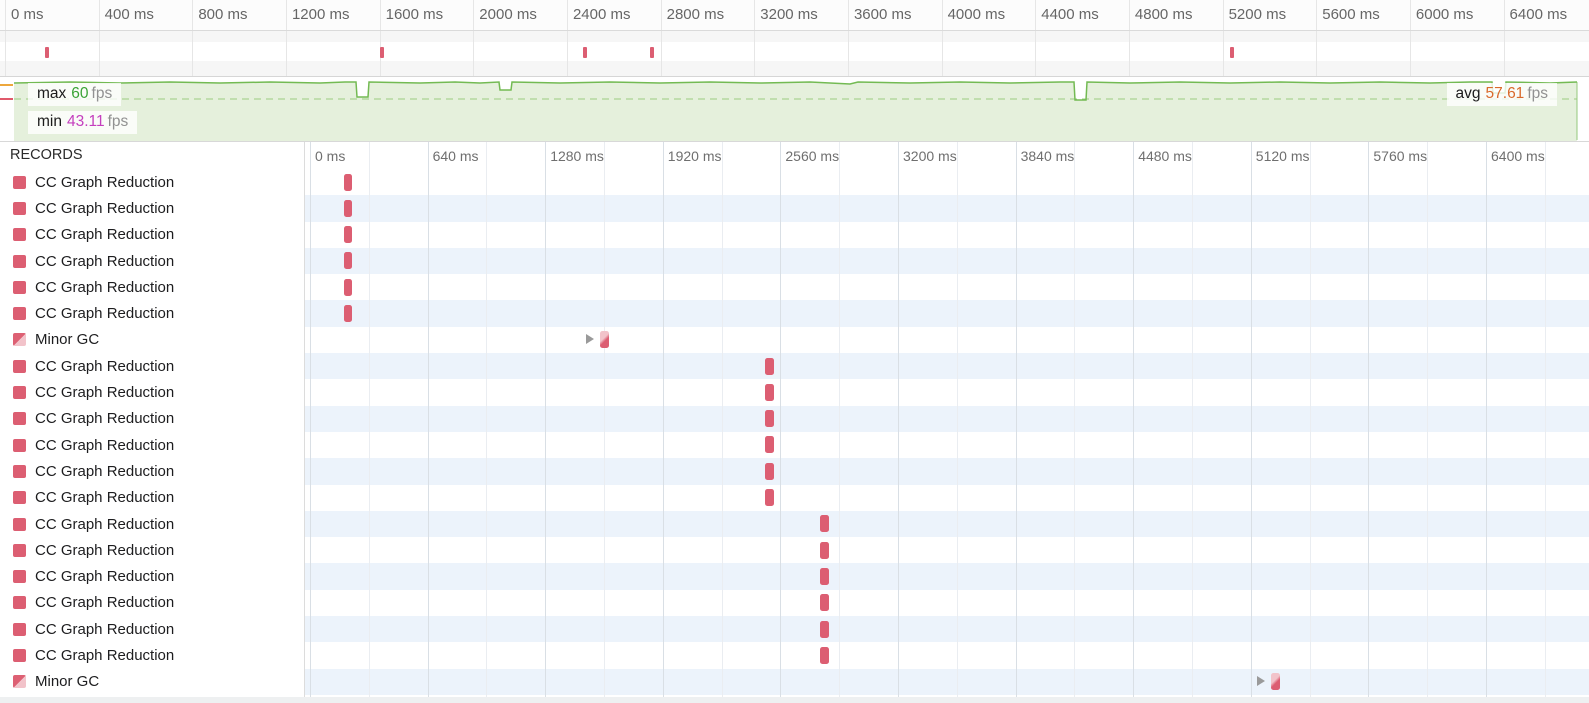  What do you see at coordinates (794, 36) in the screenshot?
I see `overview-band-top` at bounding box center [794, 36].